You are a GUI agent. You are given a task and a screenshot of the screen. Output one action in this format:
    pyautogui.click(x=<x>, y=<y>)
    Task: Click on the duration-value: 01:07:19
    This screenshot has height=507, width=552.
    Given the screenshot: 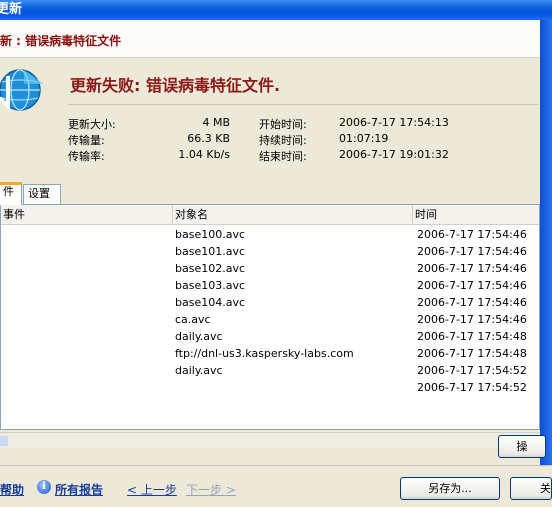 What is the action you would take?
    pyautogui.click(x=364, y=138)
    